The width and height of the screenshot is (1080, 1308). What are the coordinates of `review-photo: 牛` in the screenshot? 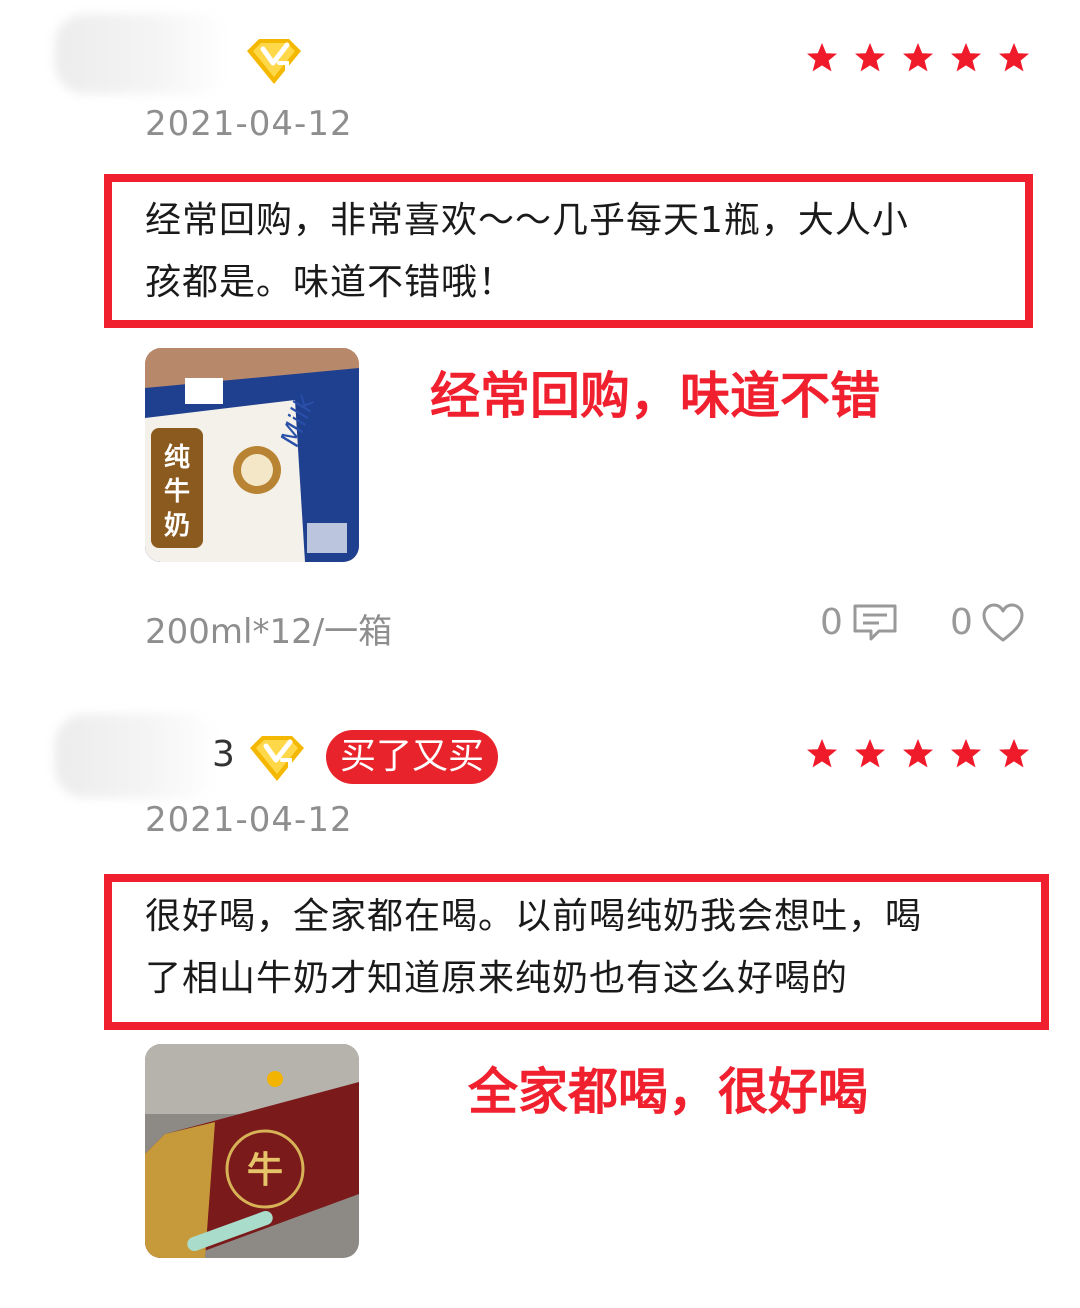 It's located at (252, 1151).